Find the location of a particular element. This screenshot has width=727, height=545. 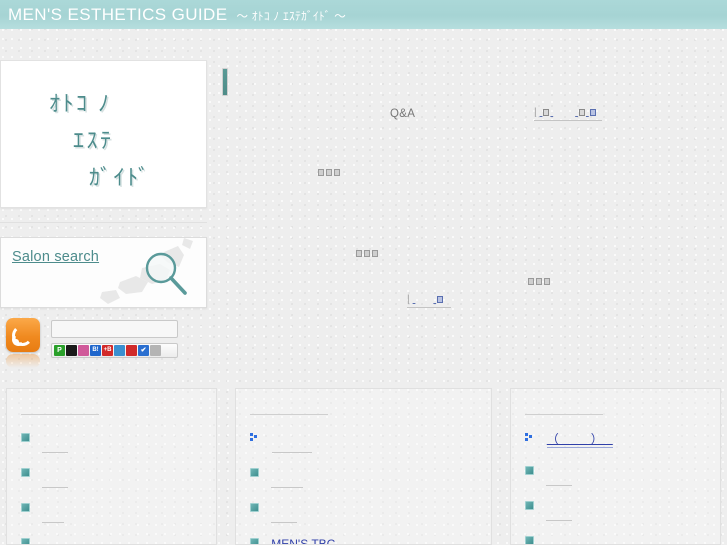

feed-and-search-row: P B! +B ✔ is located at coordinates (104, 343).